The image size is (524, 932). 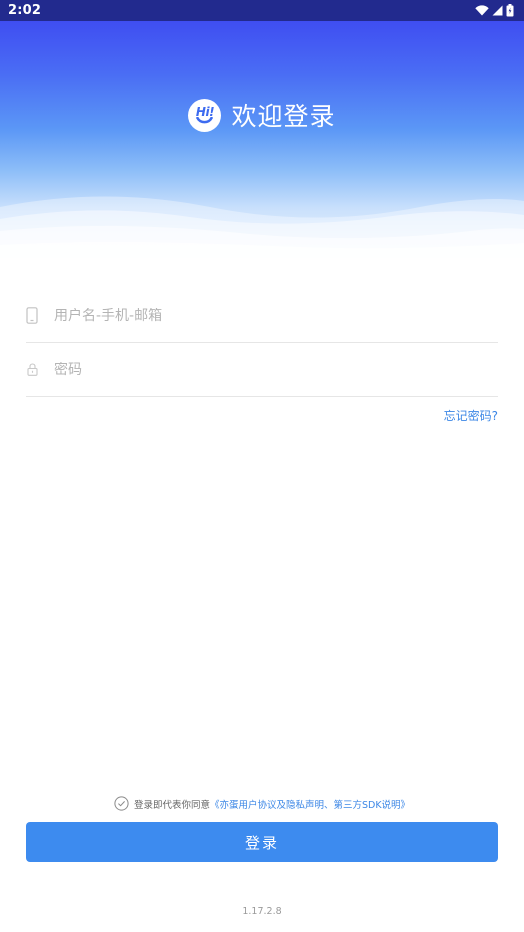 I want to click on status-bar: 2:02, so click(x=262, y=10).